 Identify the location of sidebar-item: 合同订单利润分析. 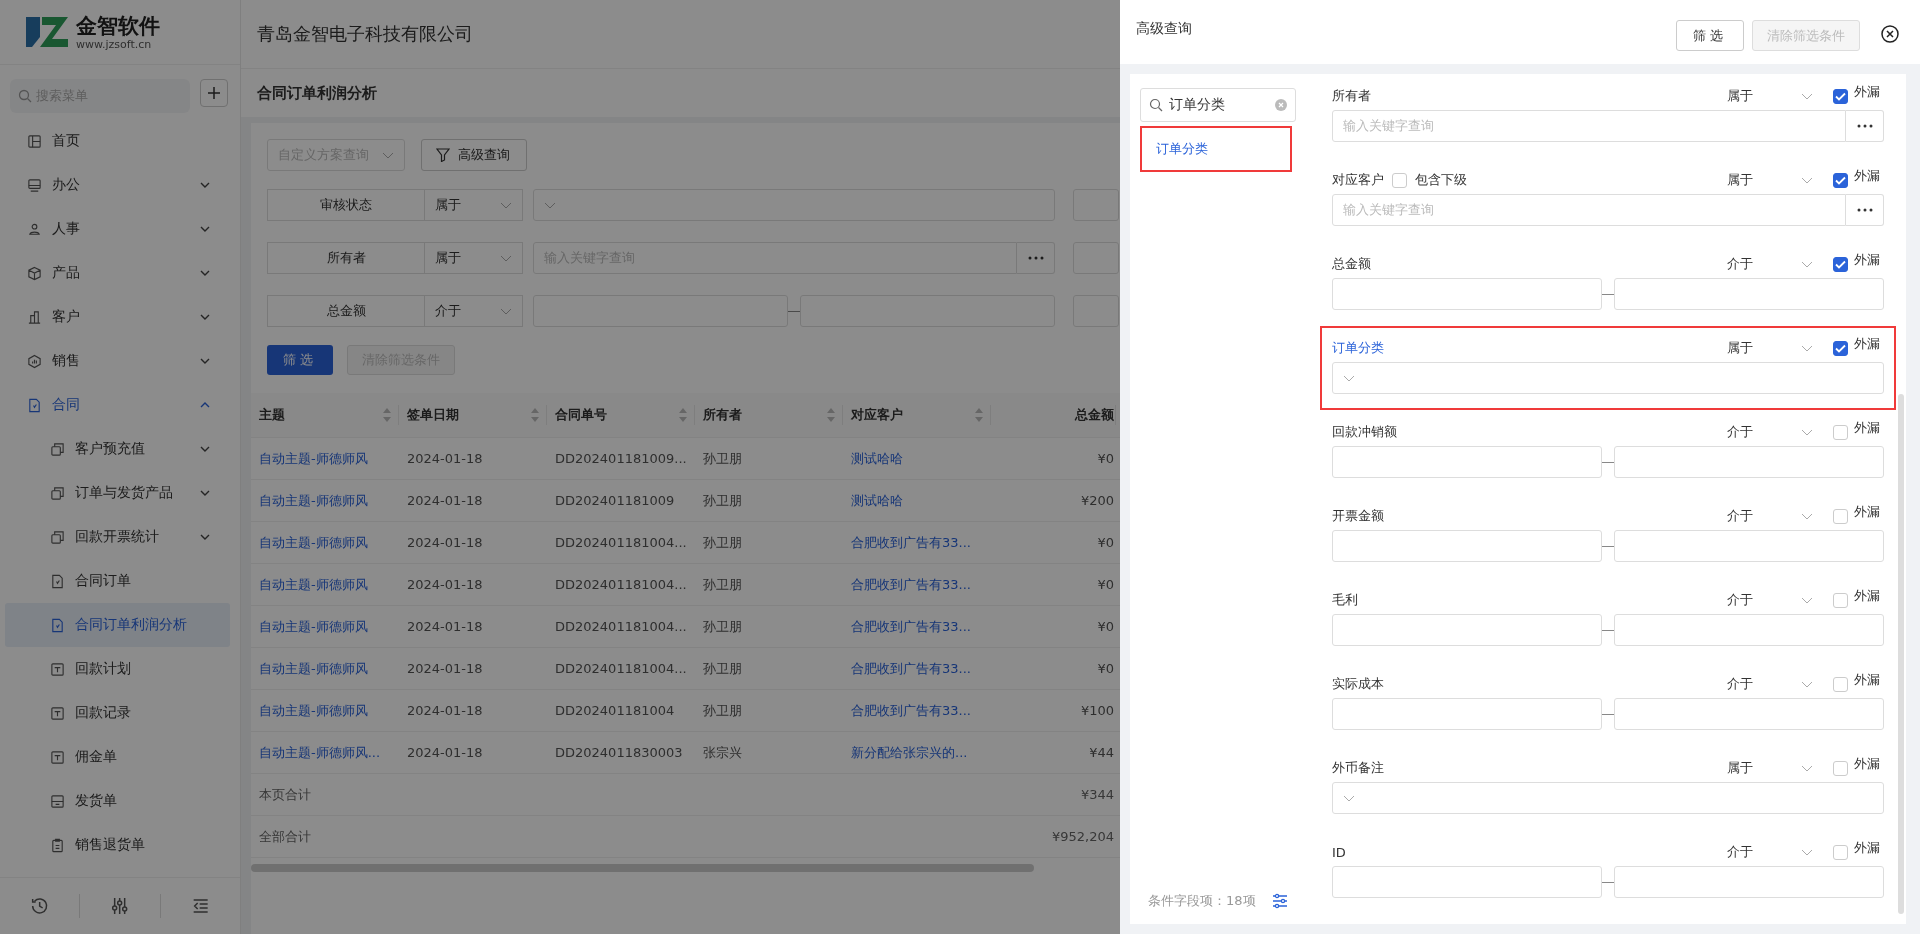
(117, 625).